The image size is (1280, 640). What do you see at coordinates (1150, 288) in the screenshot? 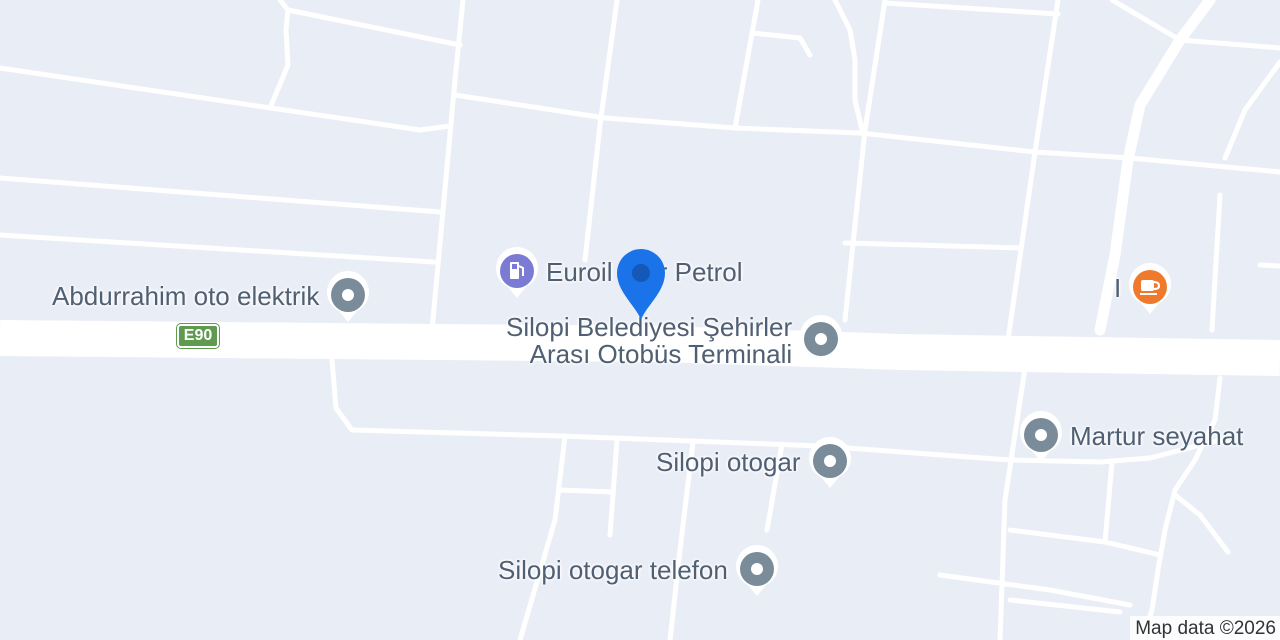
I see `cafe-icon` at bounding box center [1150, 288].